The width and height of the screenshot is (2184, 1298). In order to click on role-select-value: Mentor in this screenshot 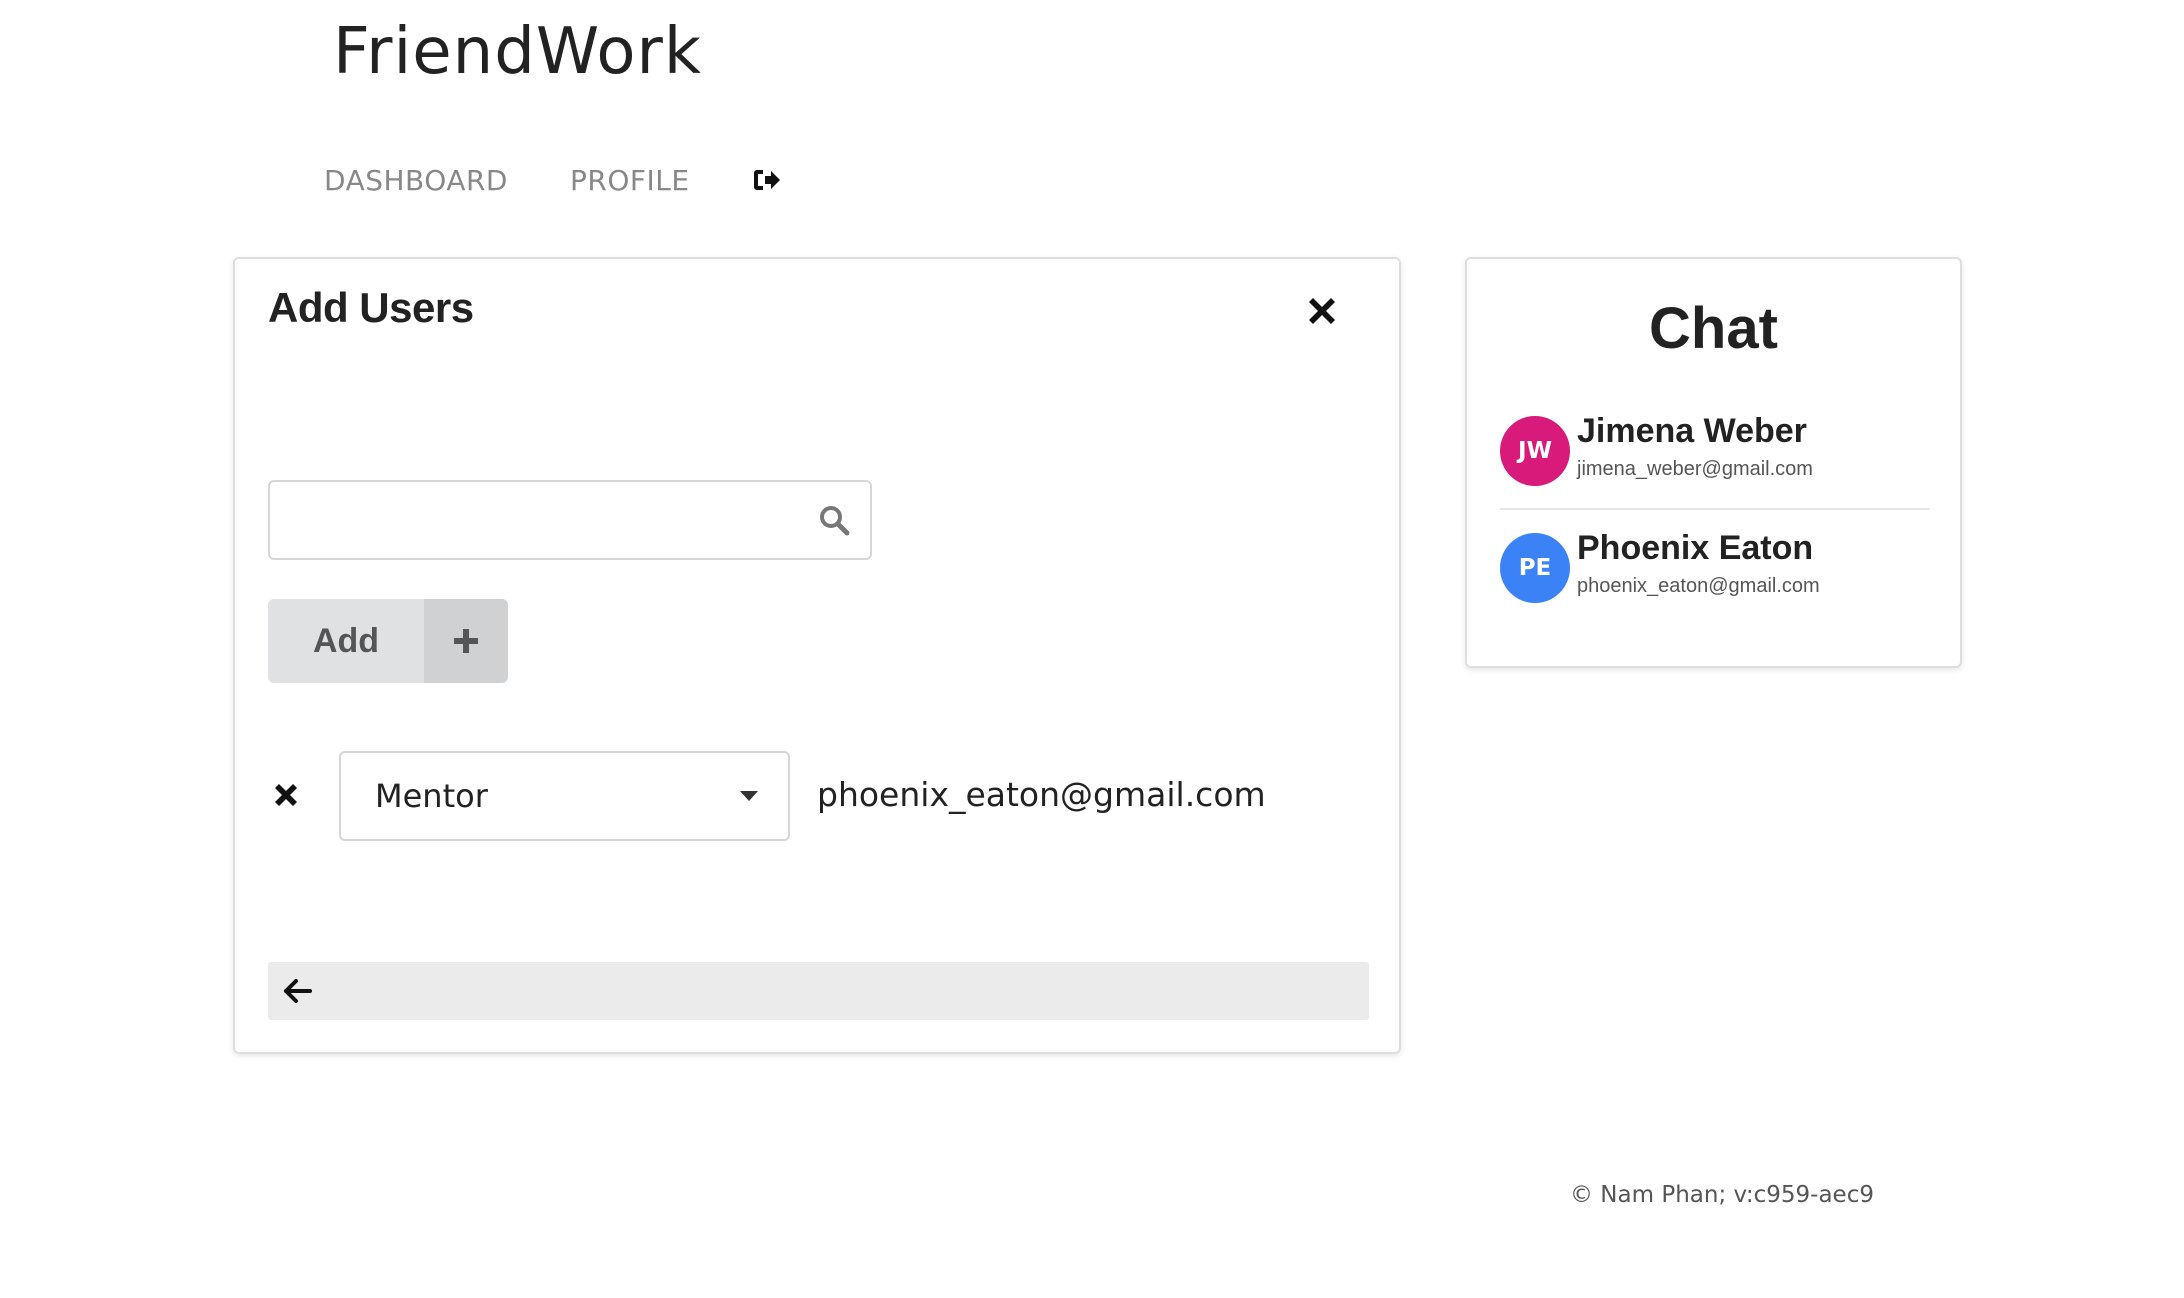, I will do `click(431, 796)`.